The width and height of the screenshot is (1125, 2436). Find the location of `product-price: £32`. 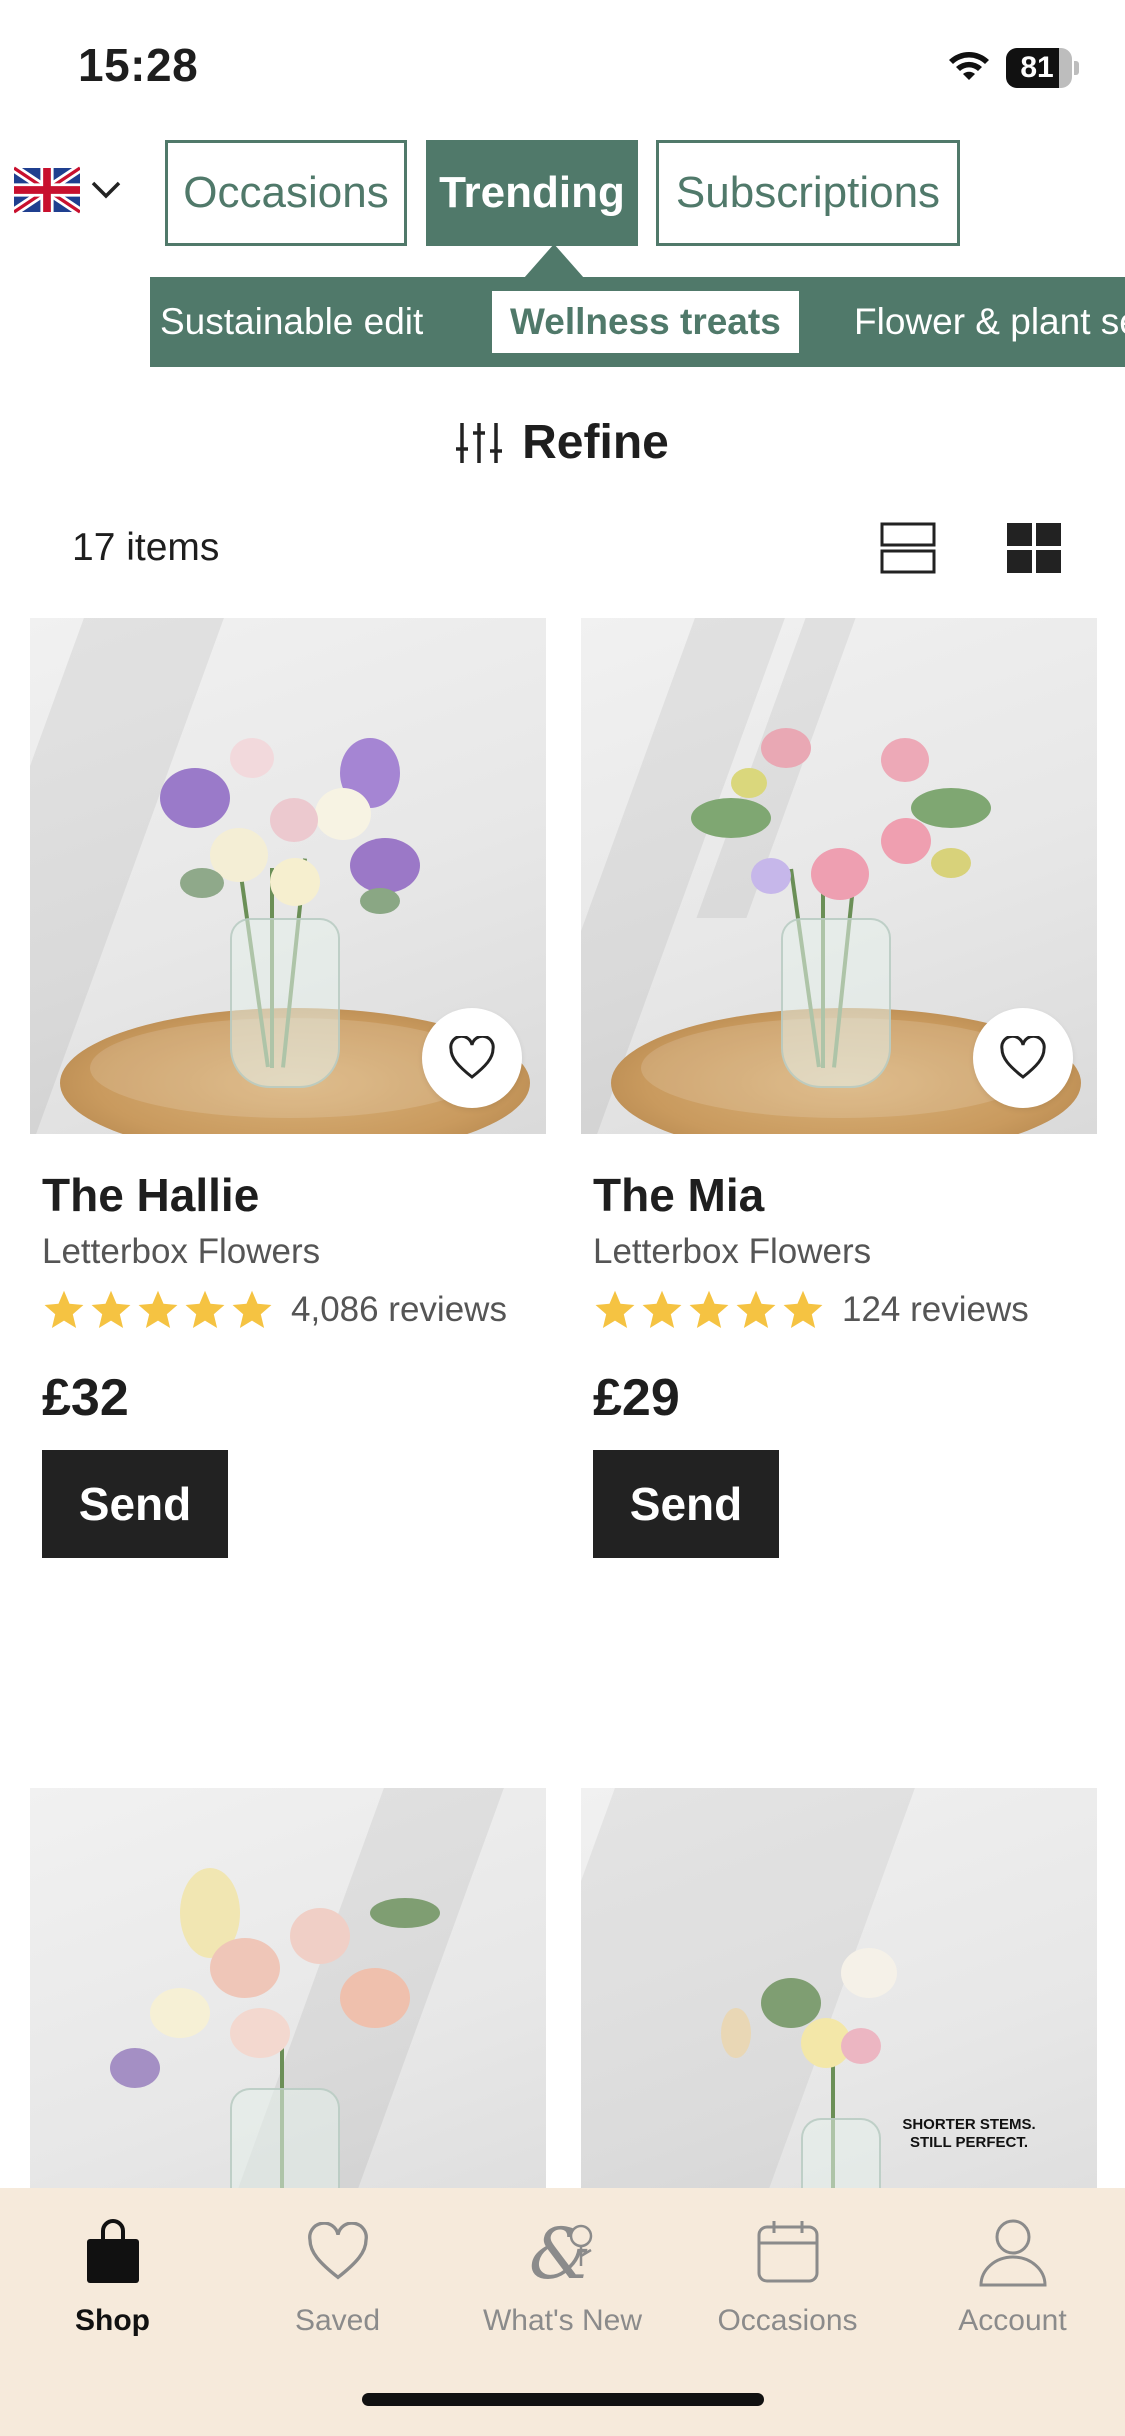

product-price: £32 is located at coordinates (85, 1398).